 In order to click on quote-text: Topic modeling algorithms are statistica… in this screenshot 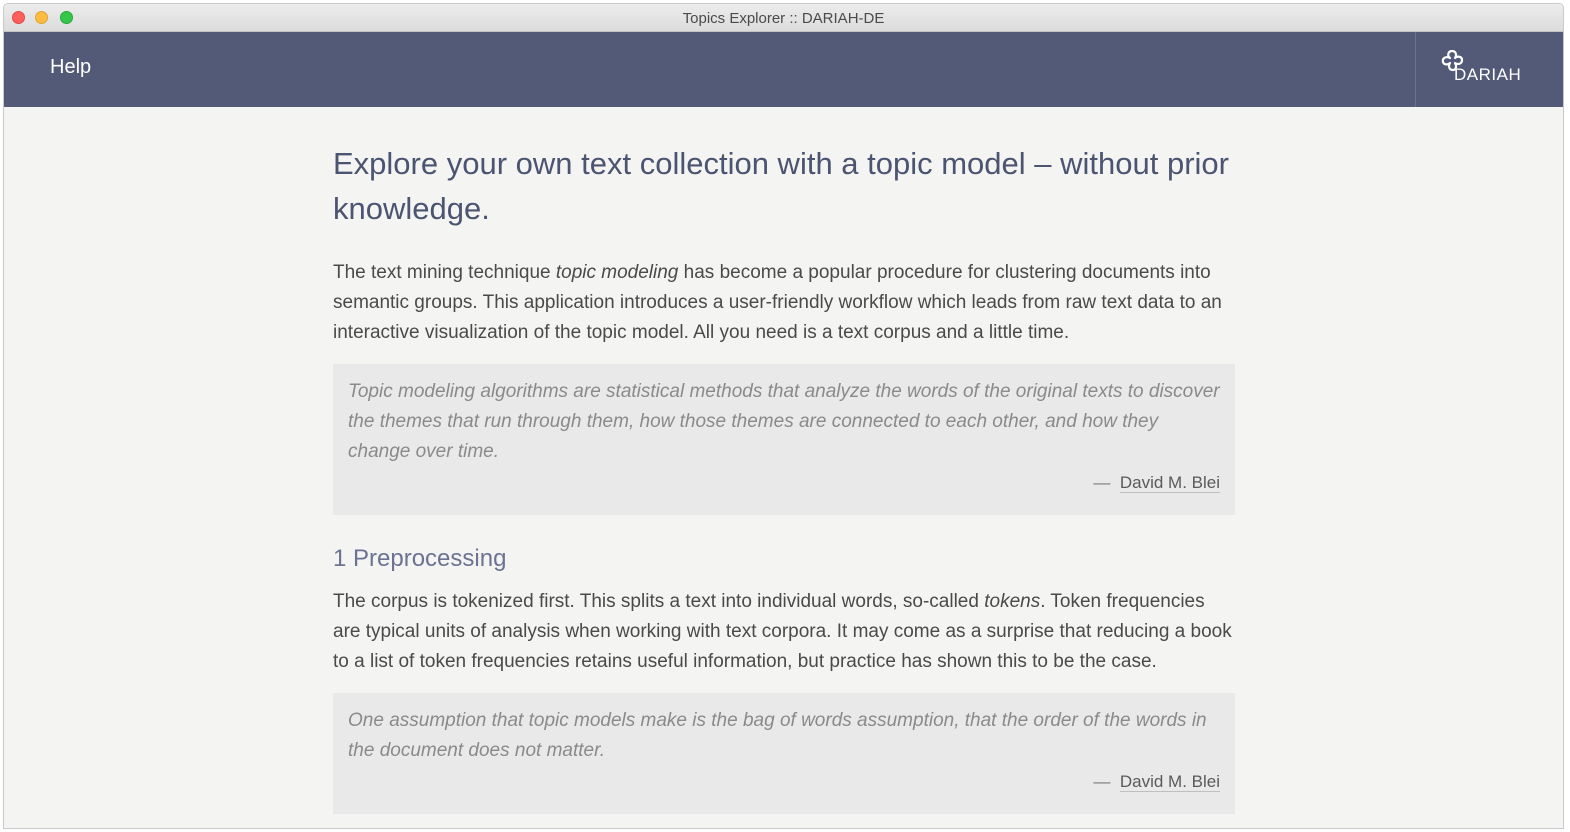, I will do `click(784, 421)`.